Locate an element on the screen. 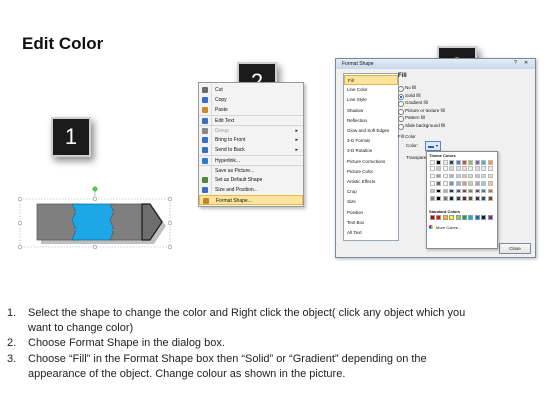  radio-gradient-fill: Gradient fill is located at coordinates (458, 103).